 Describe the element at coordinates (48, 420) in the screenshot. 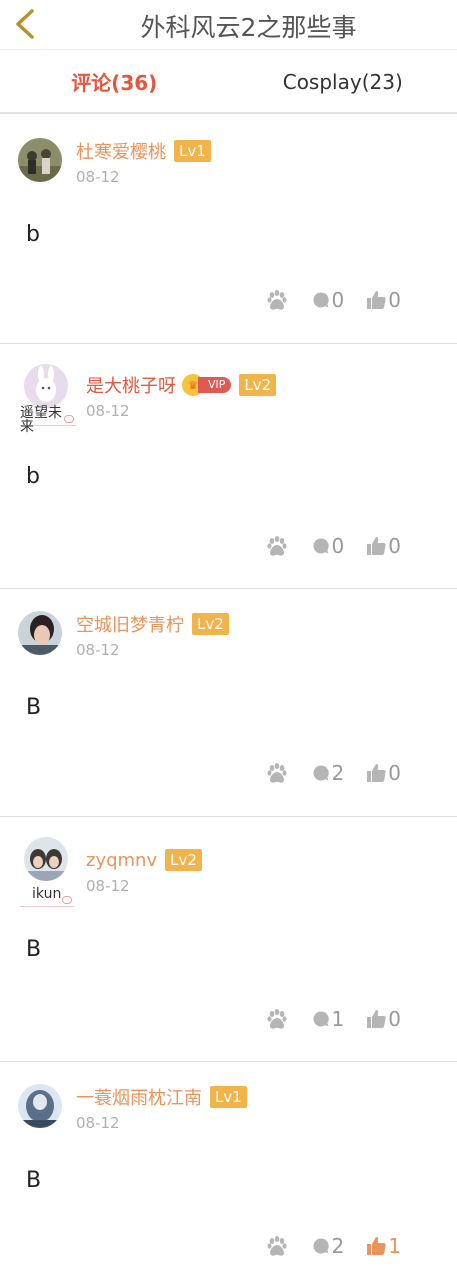

I see `avatar-frame-badge: 遥望未来` at that location.